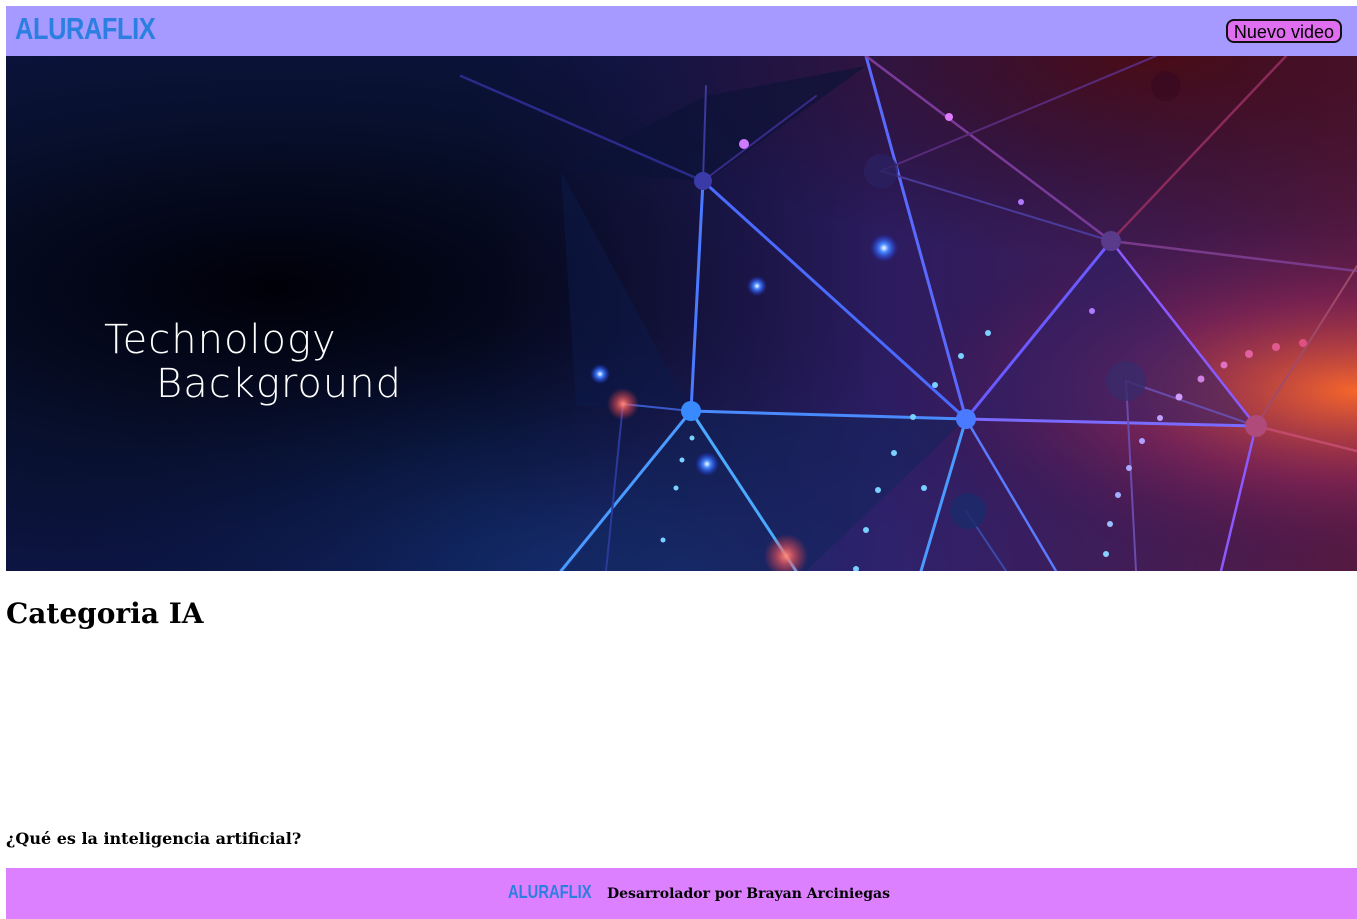 Image resolution: width=1357 pixels, height=919 pixels. I want to click on footer-credit: Desarrolador por Brayan Arciniegas, so click(749, 894).